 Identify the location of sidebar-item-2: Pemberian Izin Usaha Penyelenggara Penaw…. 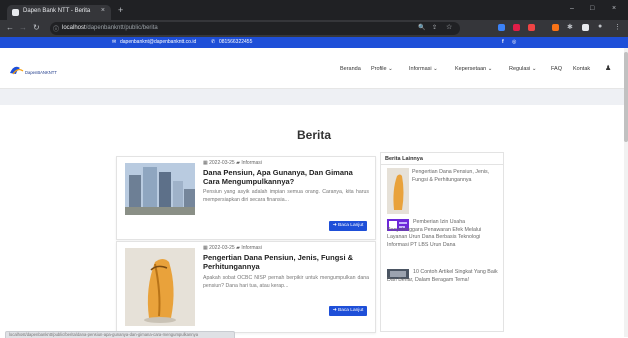
(443, 234).